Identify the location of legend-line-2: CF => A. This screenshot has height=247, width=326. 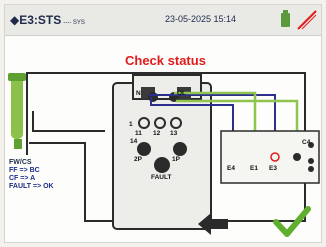
(22, 178).